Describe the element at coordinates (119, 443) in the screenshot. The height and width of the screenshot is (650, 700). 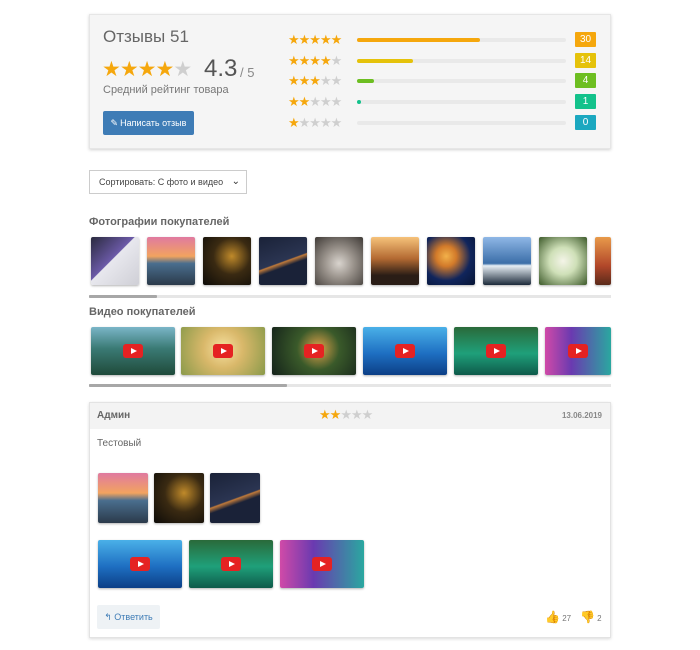
I see `review-text: Тестовый` at that location.